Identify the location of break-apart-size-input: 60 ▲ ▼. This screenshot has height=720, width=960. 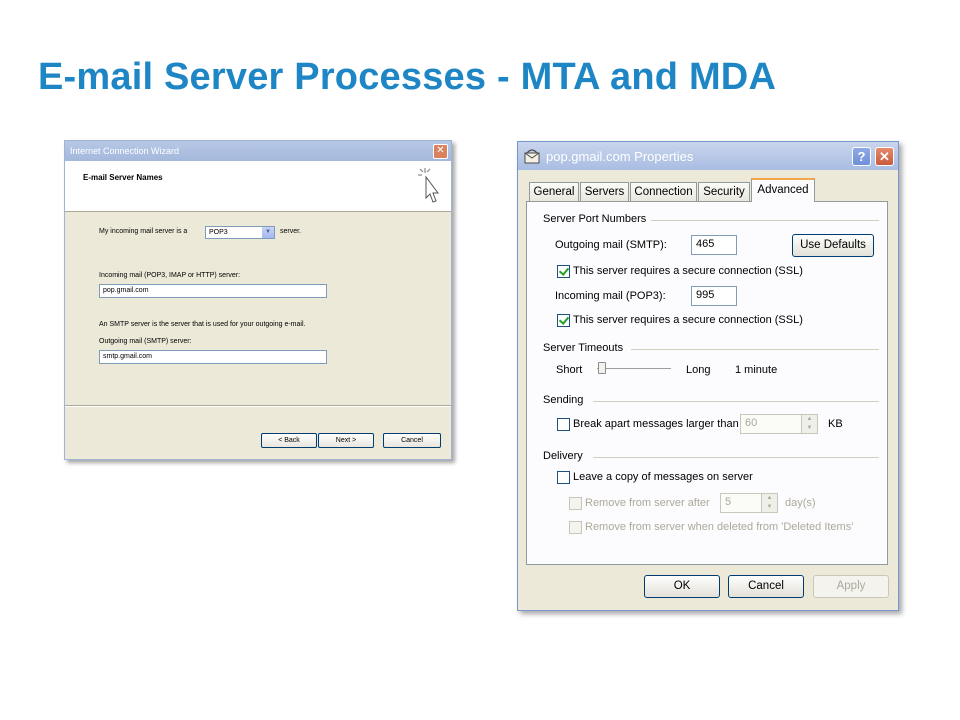
(779, 424).